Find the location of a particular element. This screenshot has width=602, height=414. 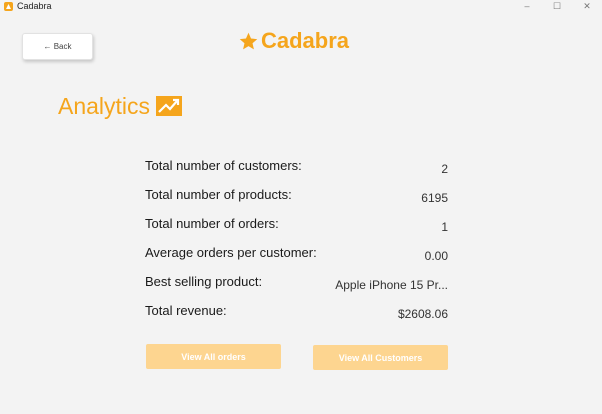

star-icon is located at coordinates (248, 40).